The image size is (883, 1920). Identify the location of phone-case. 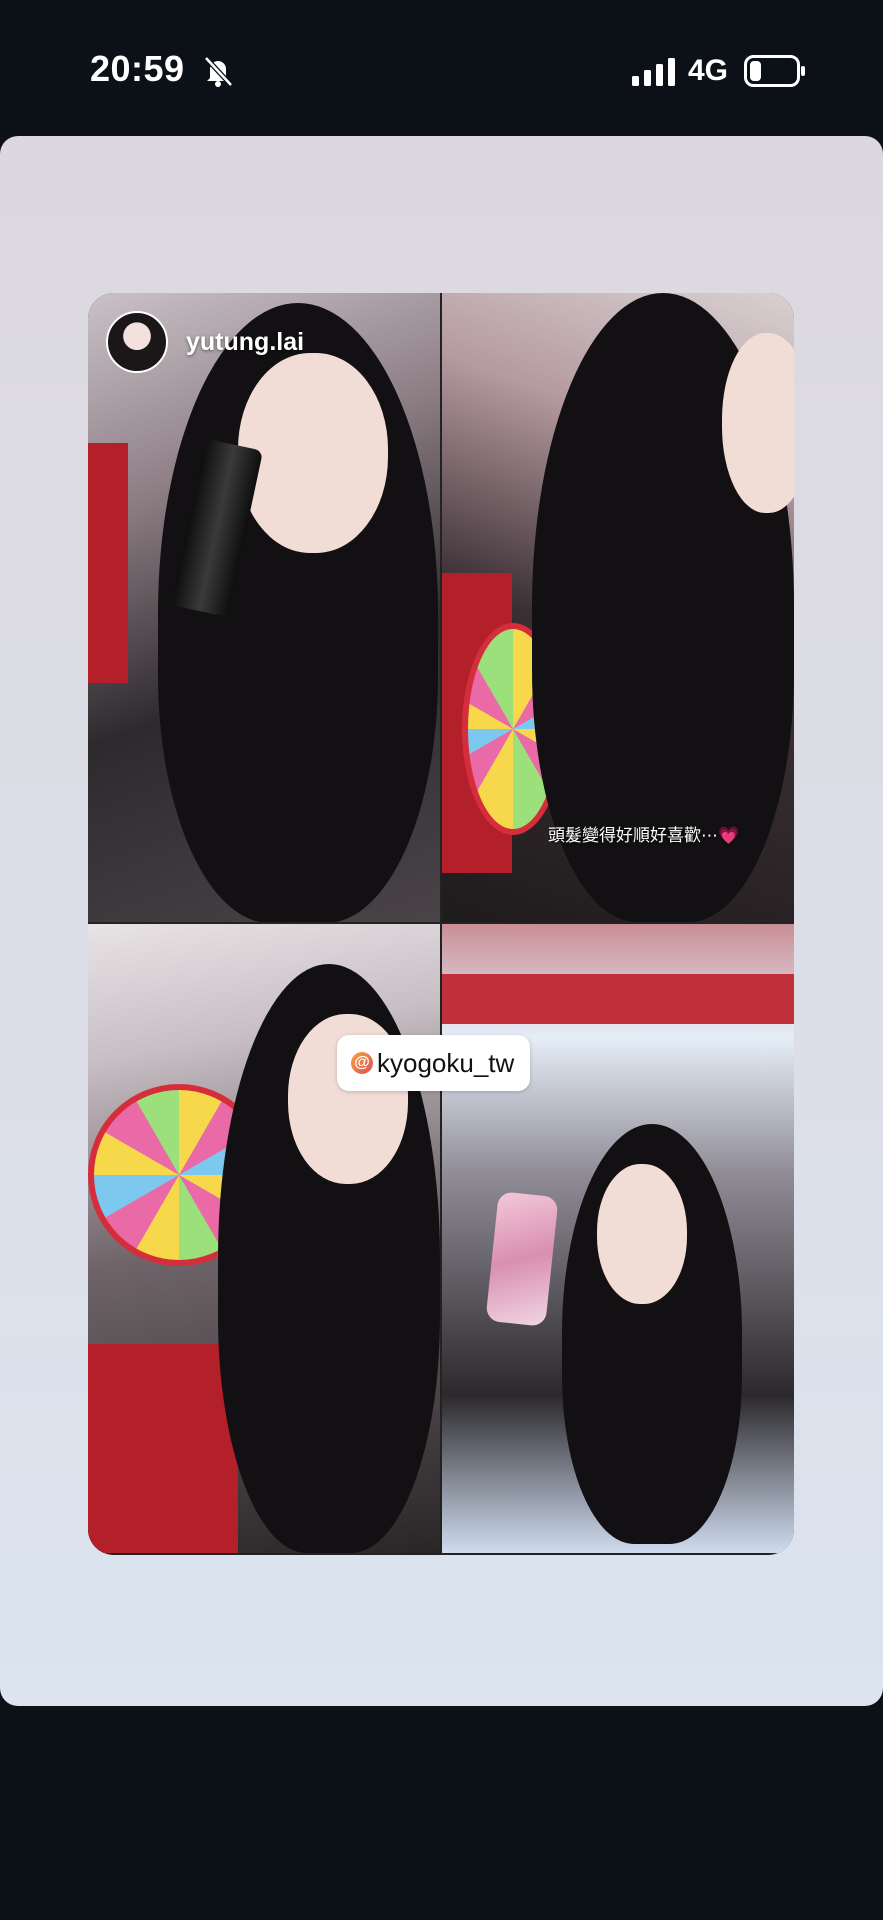
(522, 1259).